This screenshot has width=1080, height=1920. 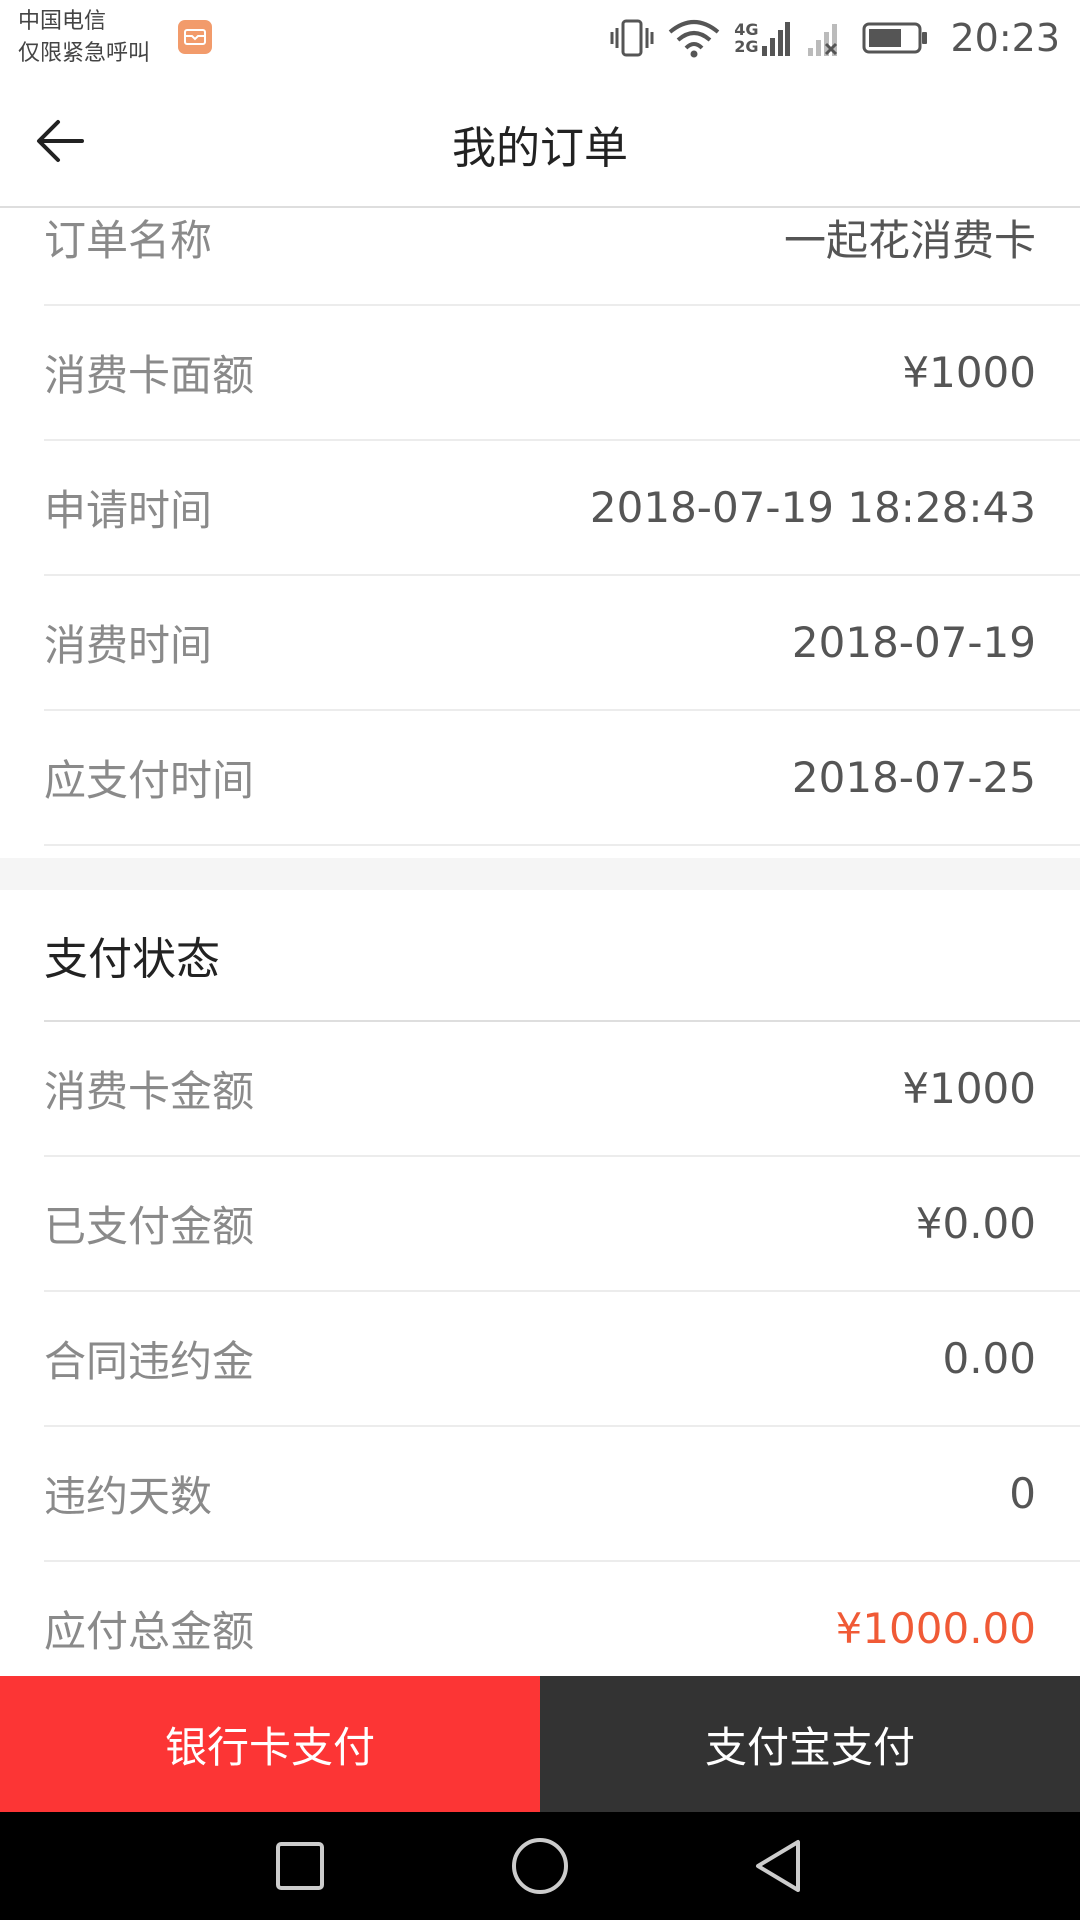 What do you see at coordinates (149, 780) in the screenshot?
I see `row-label: 应支付时间` at bounding box center [149, 780].